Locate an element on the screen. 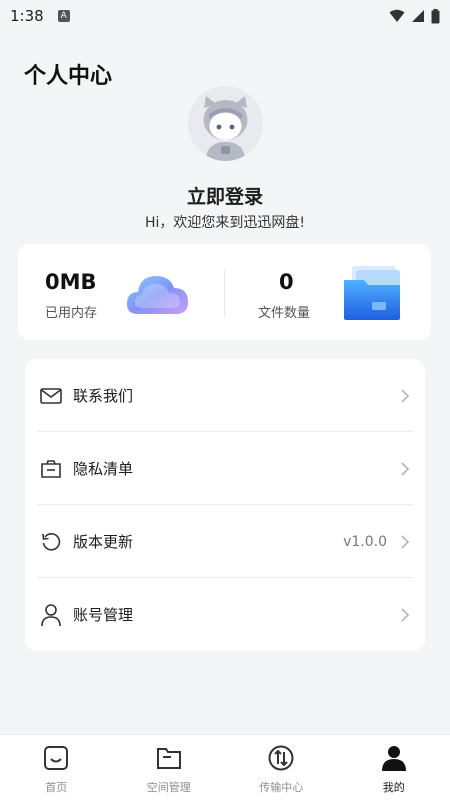 The height and width of the screenshot is (800, 450). wifi-icon is located at coordinates (397, 15).